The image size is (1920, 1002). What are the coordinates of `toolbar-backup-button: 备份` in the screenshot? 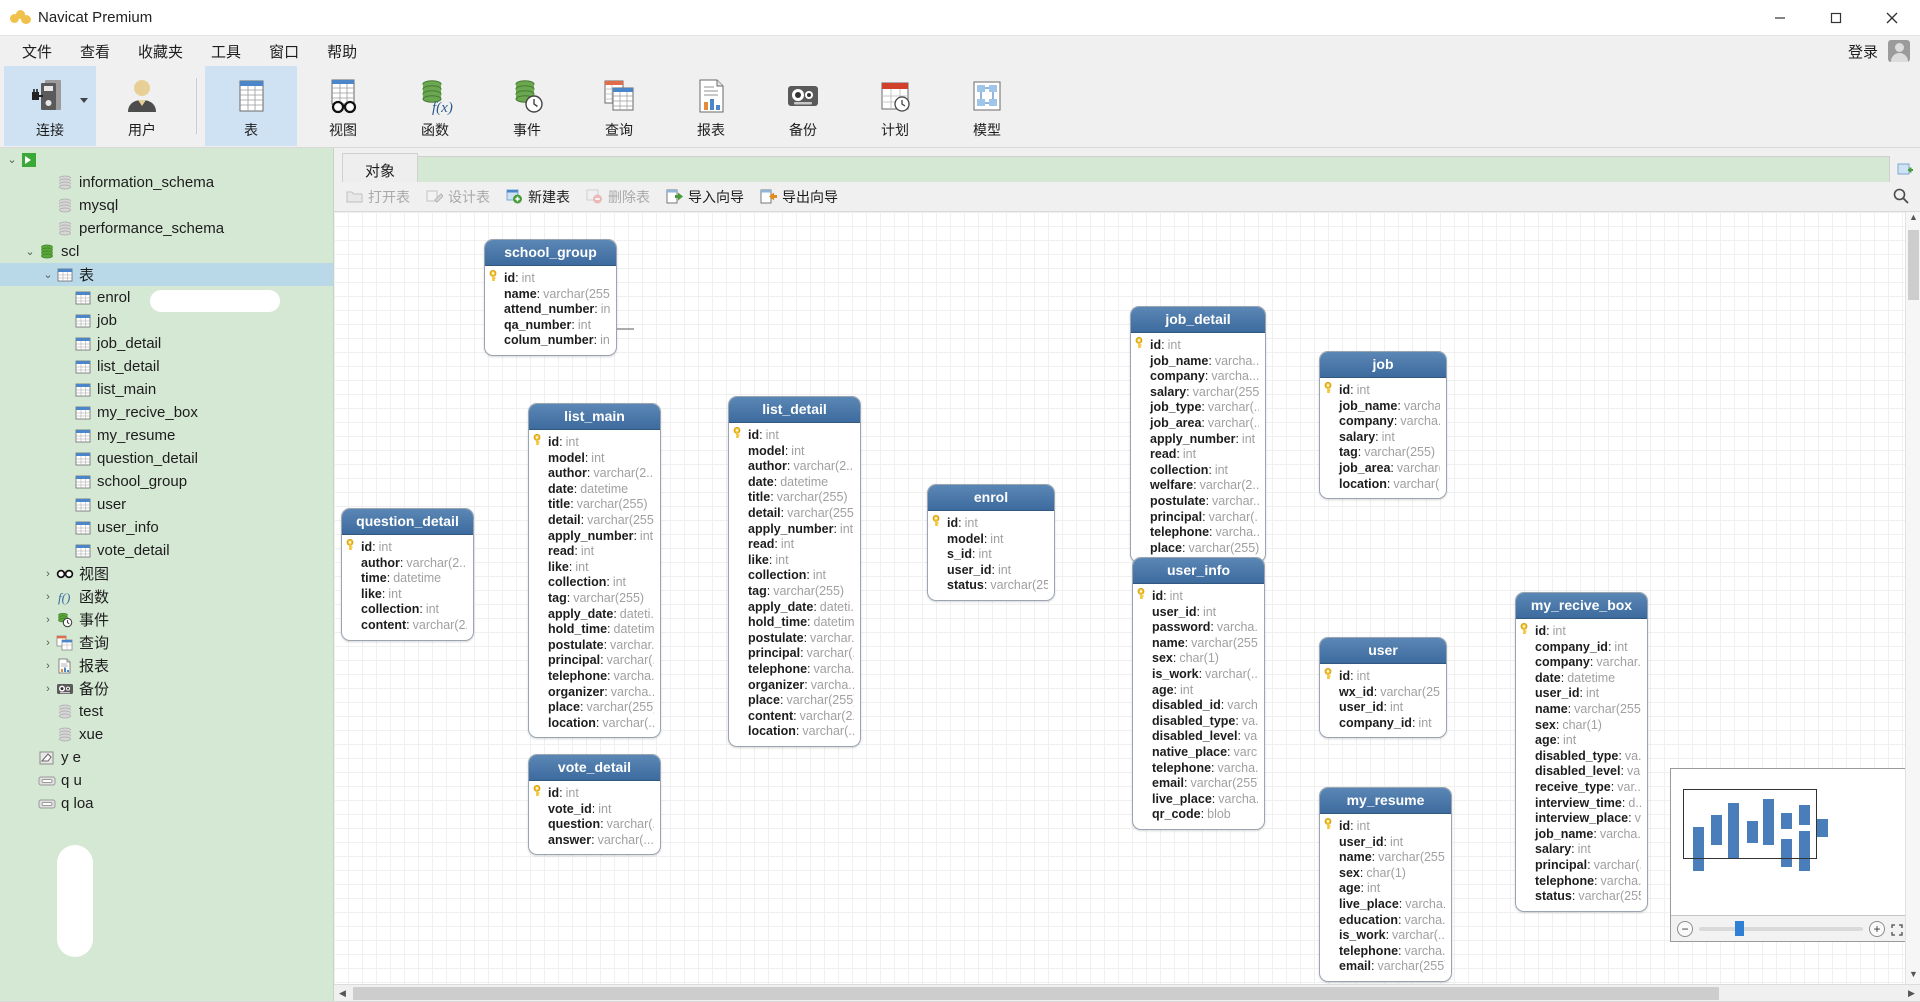 It's located at (803, 106).